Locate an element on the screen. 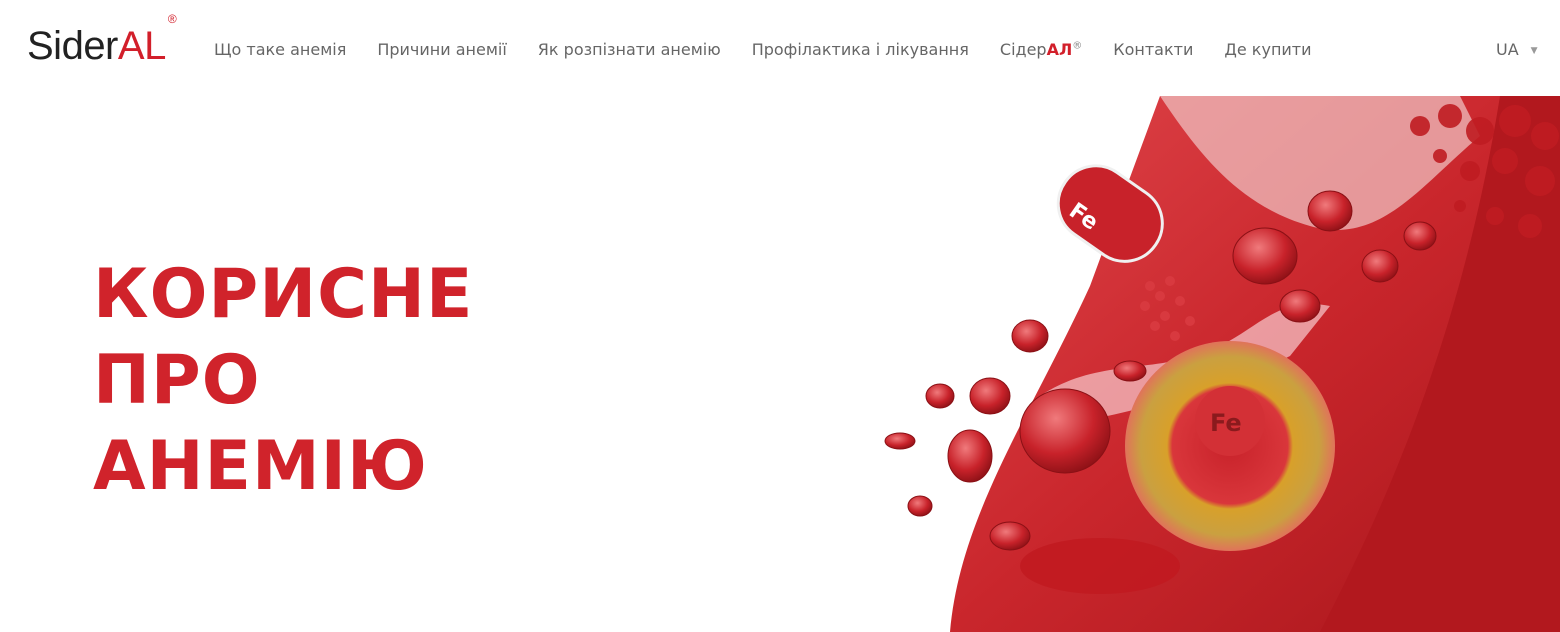 The image size is (1560, 632). nav-causes: Причини анемії is located at coordinates (441, 49).